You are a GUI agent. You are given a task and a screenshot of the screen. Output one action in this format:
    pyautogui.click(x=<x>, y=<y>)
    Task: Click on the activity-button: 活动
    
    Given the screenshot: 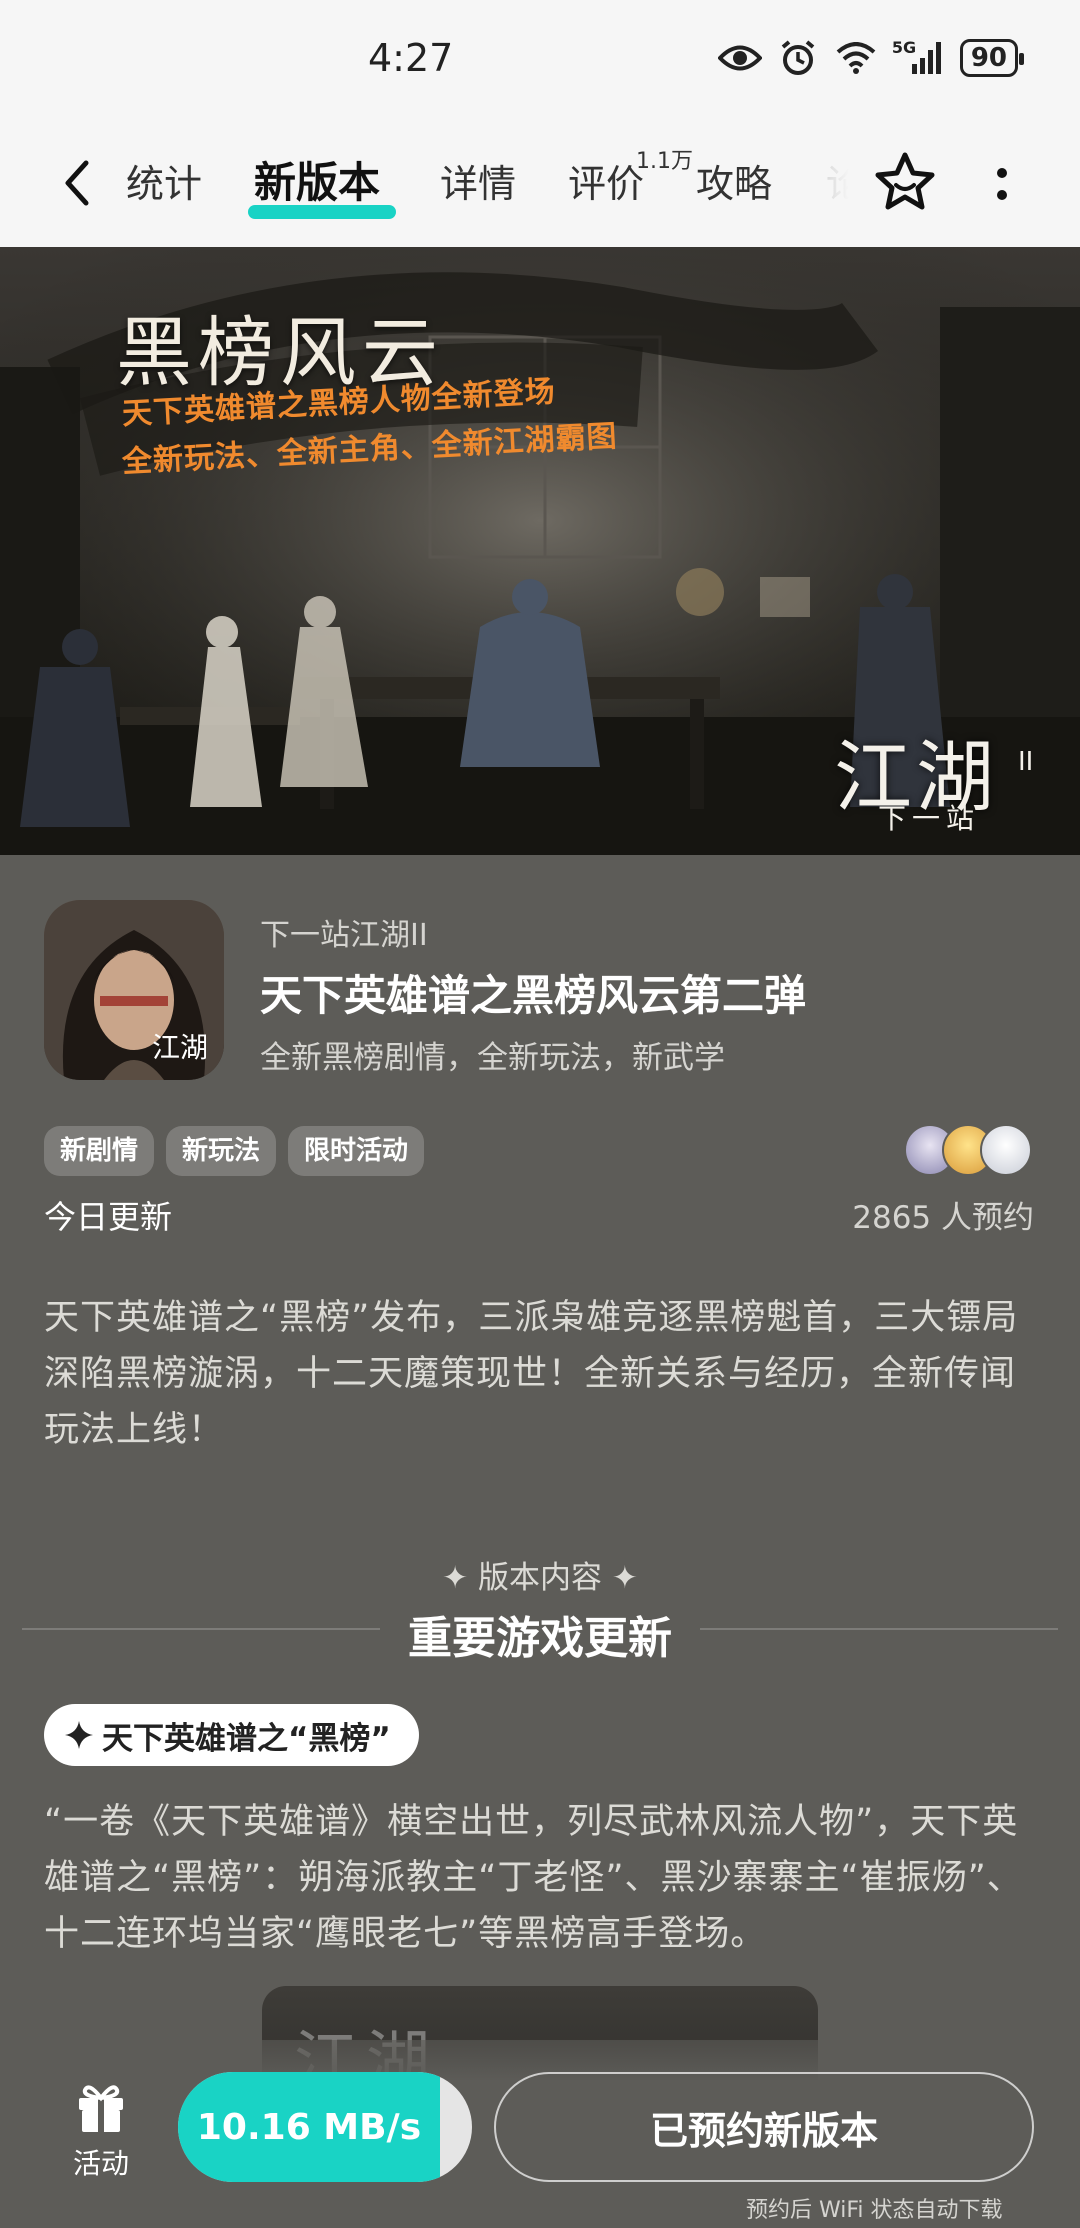 What is the action you would take?
    pyautogui.click(x=101, y=2131)
    